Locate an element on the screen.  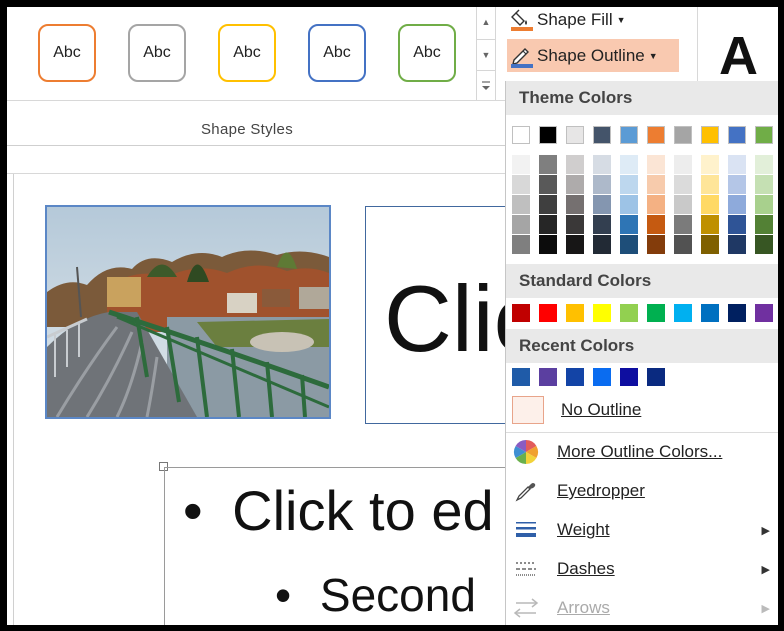
shape-fill-button: Shape Fill ▼ is located at coordinates (594, 19).